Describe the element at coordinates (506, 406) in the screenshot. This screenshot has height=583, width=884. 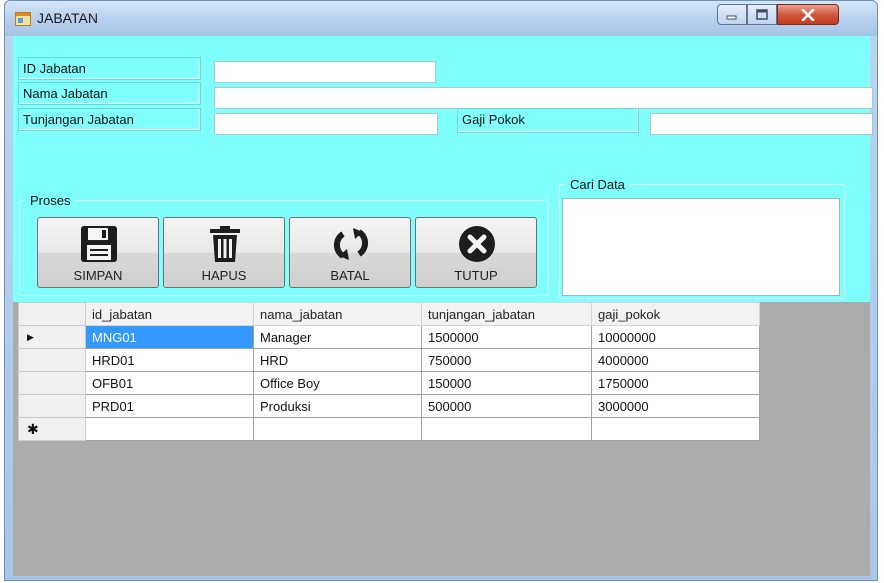
I see `cell-tunjangan-jabatan: 500000` at that location.